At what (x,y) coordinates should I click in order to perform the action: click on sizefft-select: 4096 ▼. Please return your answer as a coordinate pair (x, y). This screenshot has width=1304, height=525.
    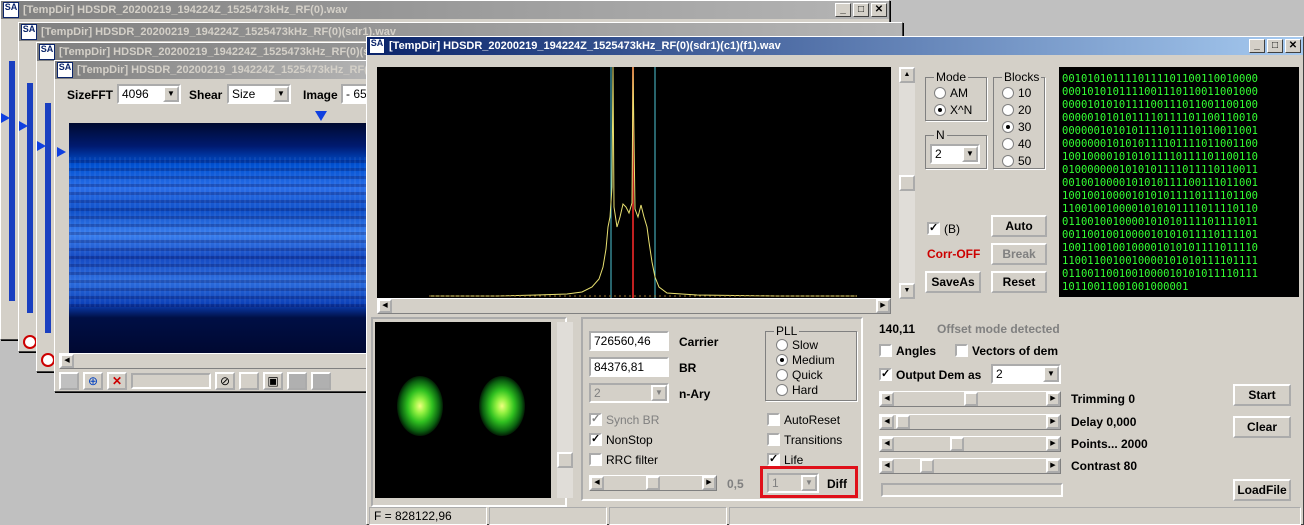
    Looking at the image, I should click on (149, 94).